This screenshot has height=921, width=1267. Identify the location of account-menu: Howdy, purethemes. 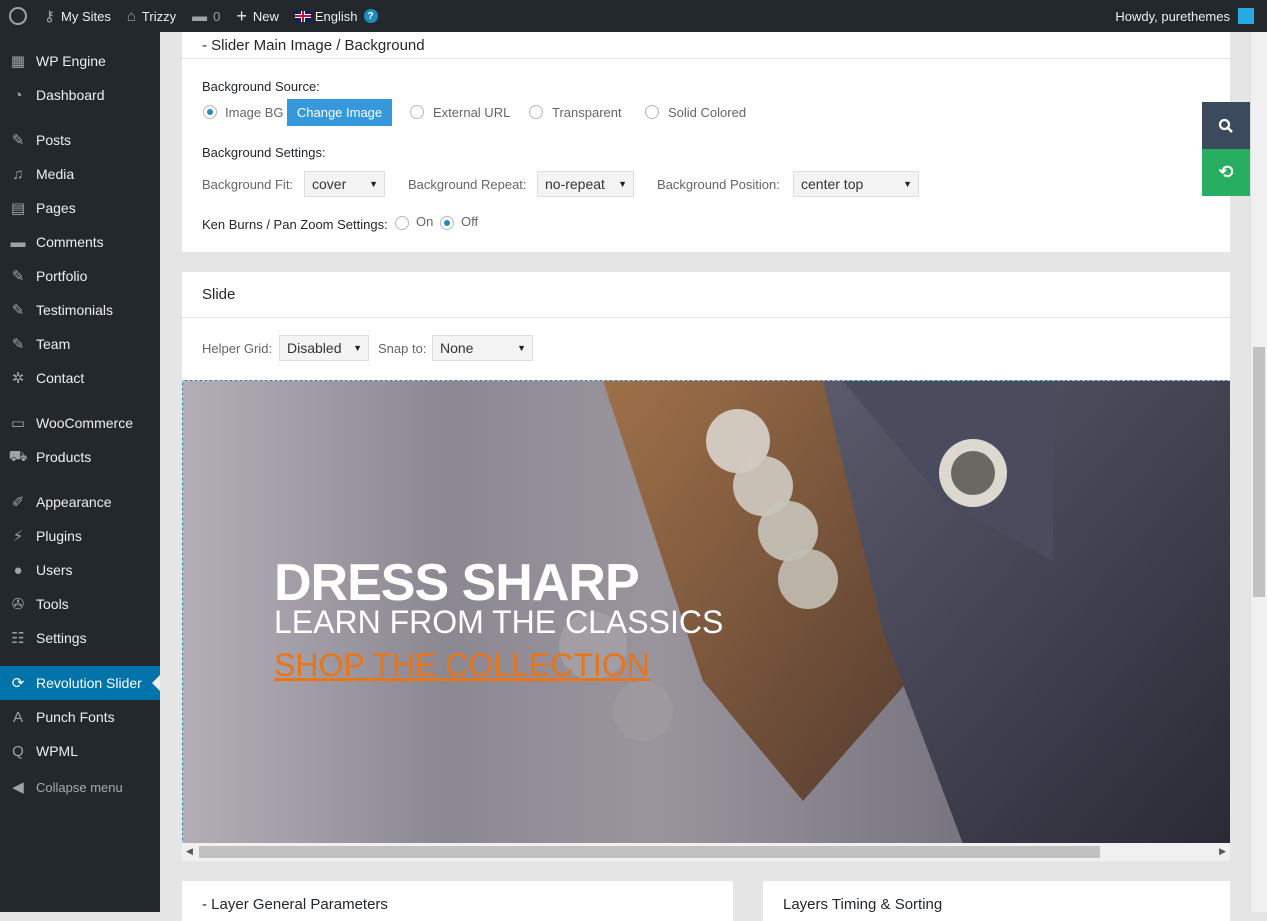
(1187, 16).